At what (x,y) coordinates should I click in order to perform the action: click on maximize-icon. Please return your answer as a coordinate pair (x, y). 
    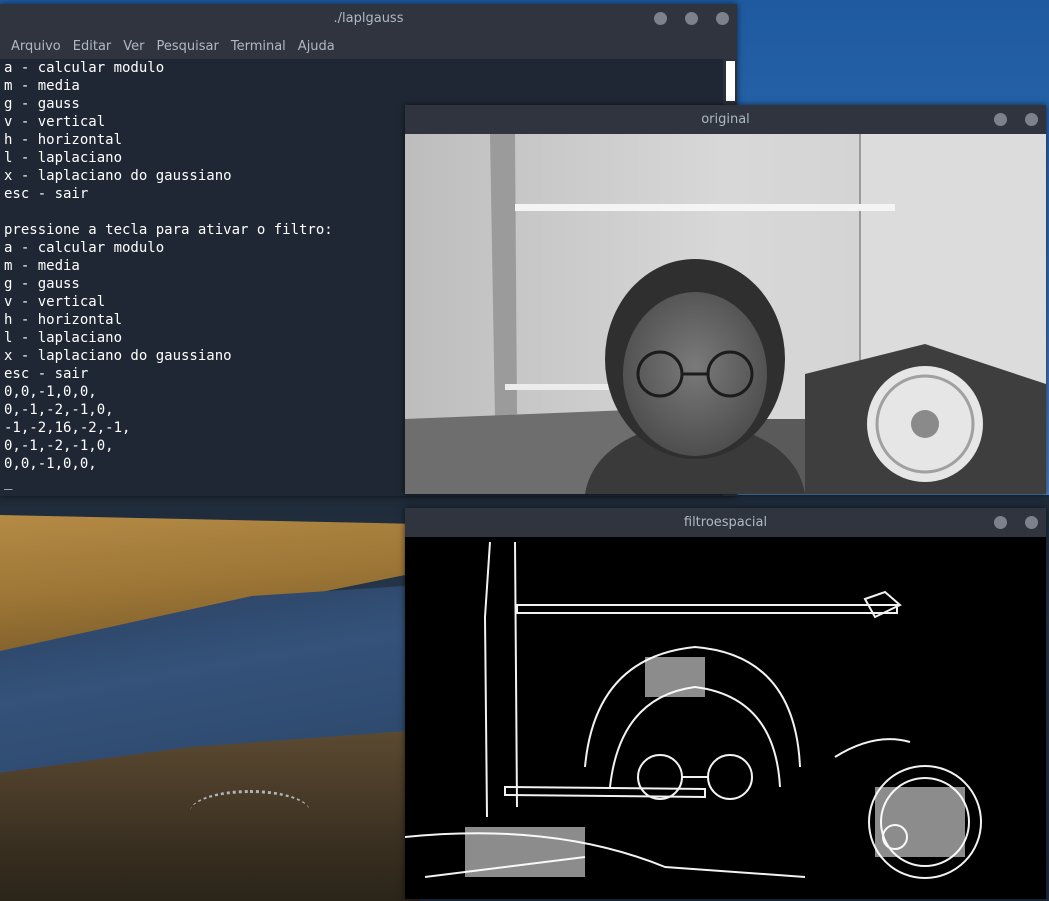
    Looking at the image, I should click on (691, 18).